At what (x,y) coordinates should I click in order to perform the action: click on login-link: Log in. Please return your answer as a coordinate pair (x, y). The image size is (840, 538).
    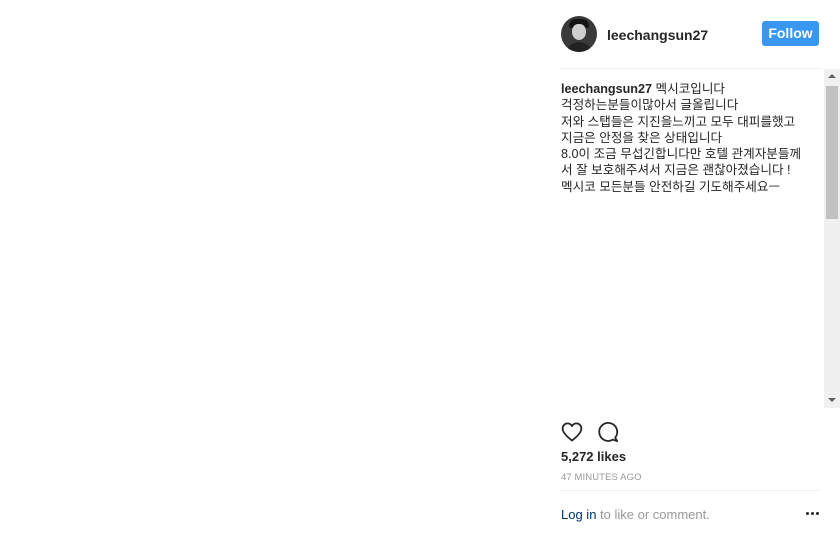
    Looking at the image, I should click on (578, 514).